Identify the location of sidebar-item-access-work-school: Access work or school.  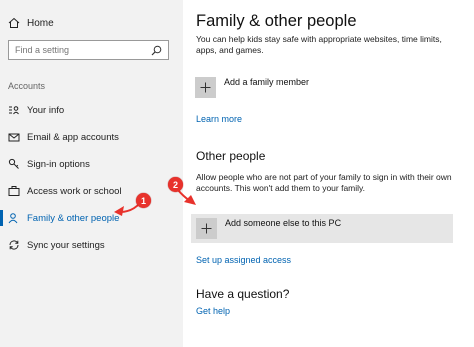
(91, 191).